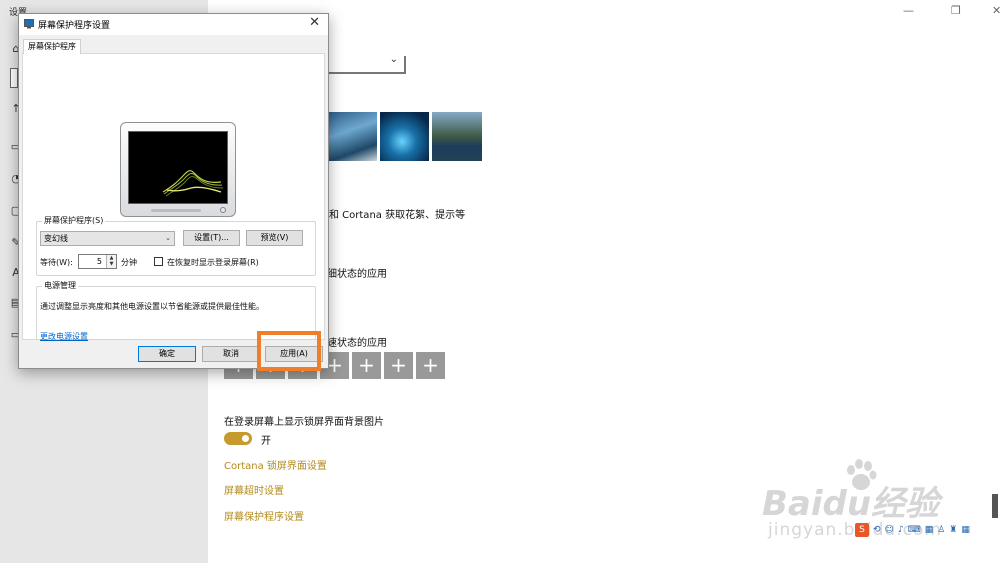 The width and height of the screenshot is (1000, 563). What do you see at coordinates (357, 274) in the screenshot?
I see `detailed-status-text: 细状态的应用` at bounding box center [357, 274].